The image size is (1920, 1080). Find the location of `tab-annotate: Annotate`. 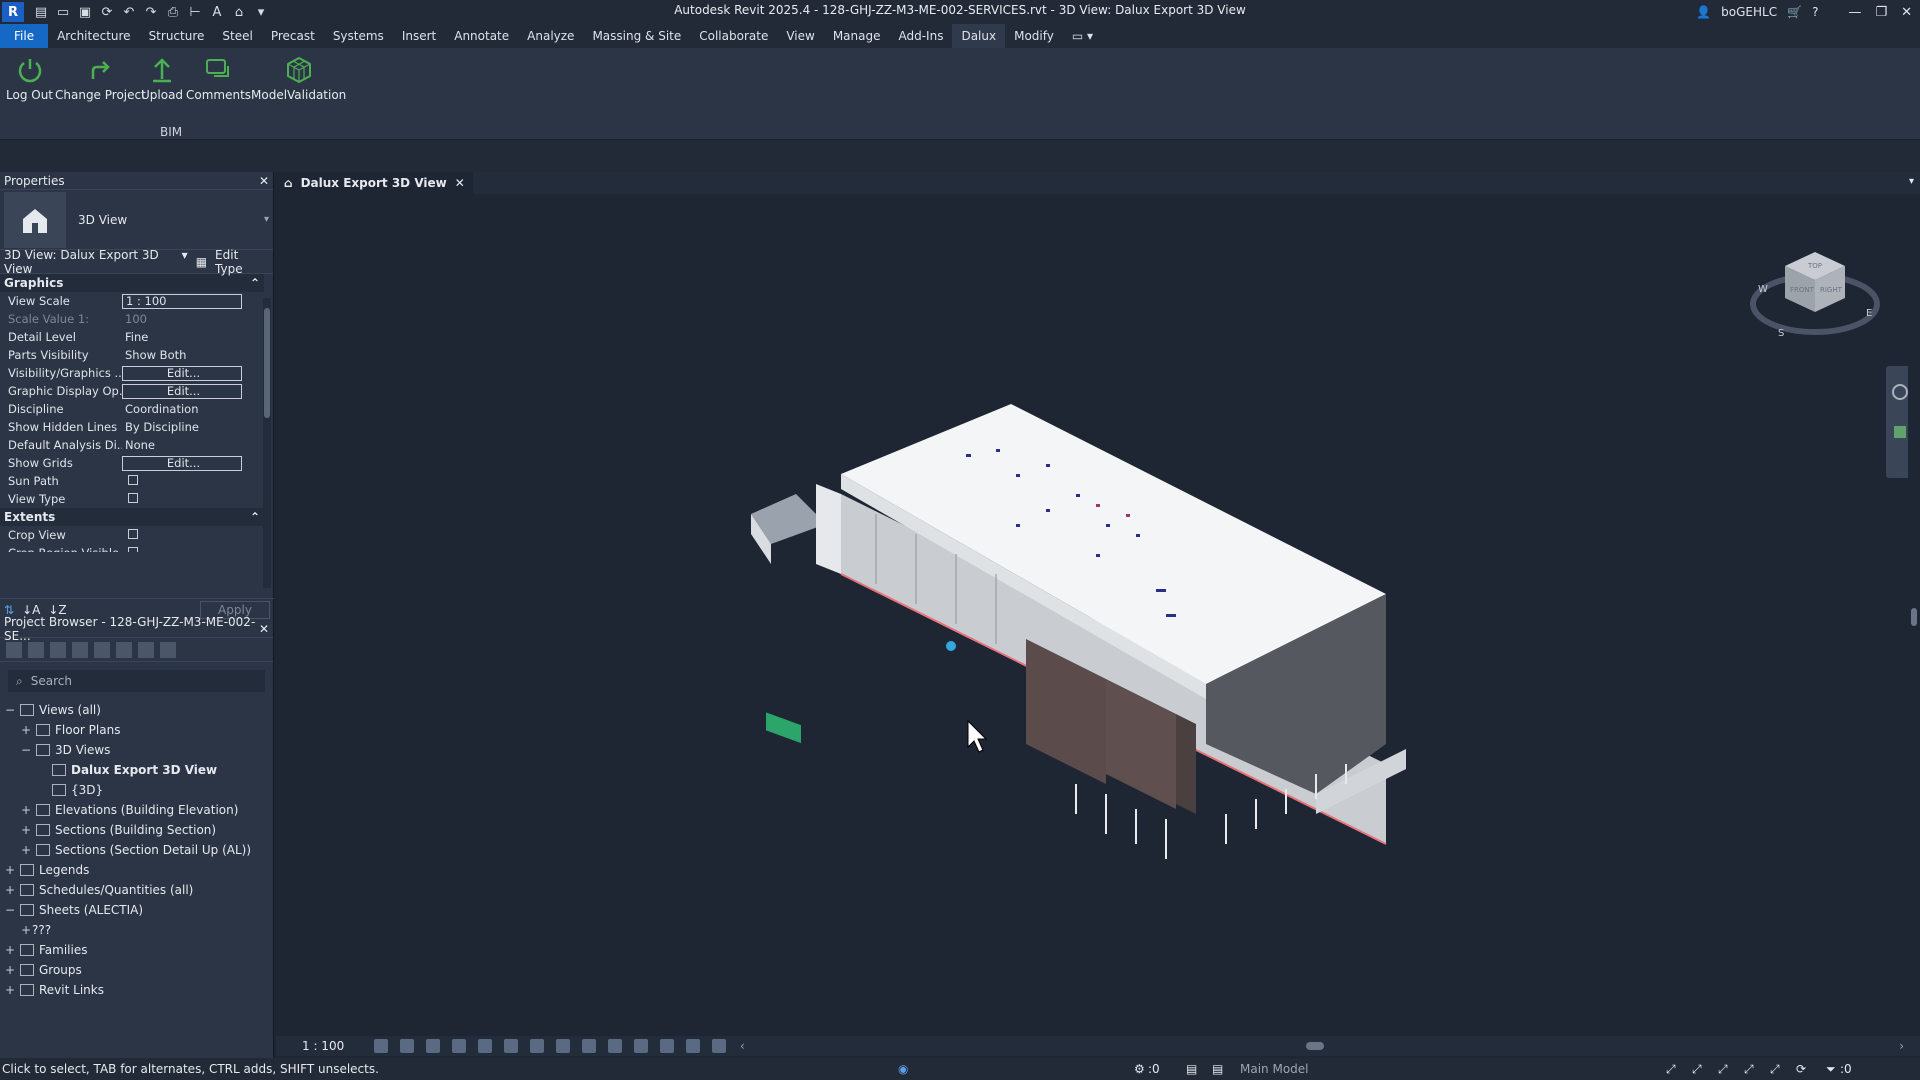

tab-annotate: Annotate is located at coordinates (481, 36).